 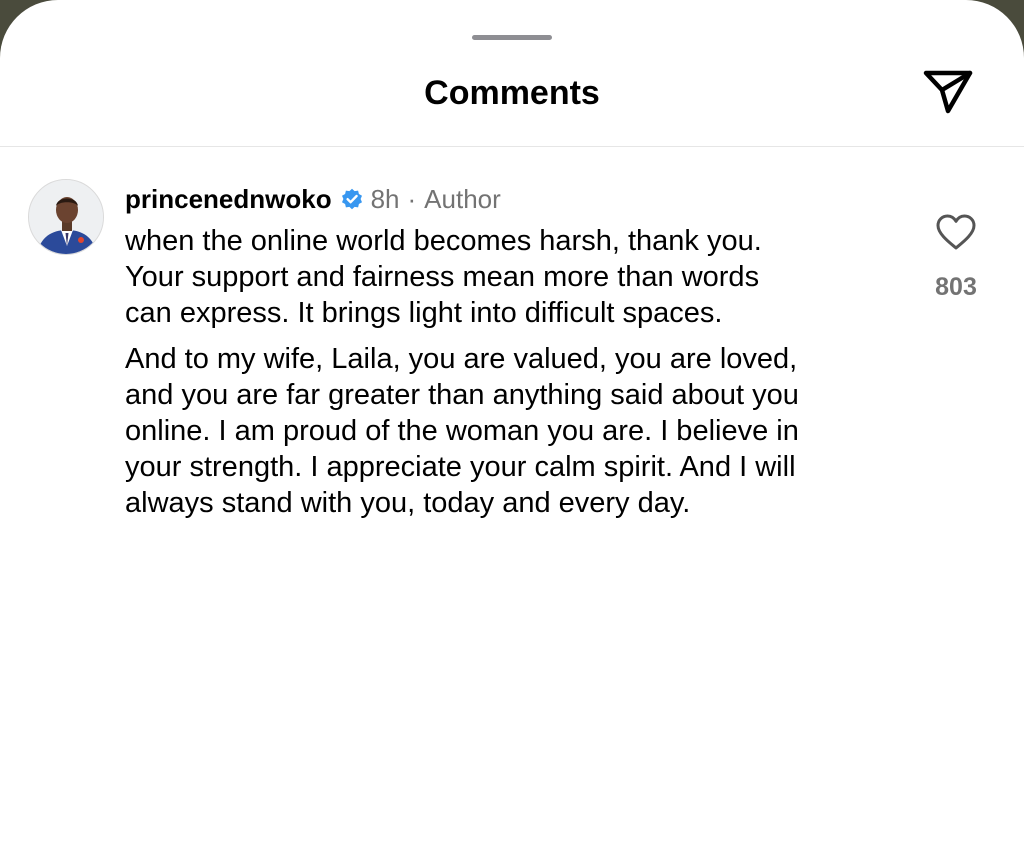 I want to click on author-label: Author, so click(x=462, y=198).